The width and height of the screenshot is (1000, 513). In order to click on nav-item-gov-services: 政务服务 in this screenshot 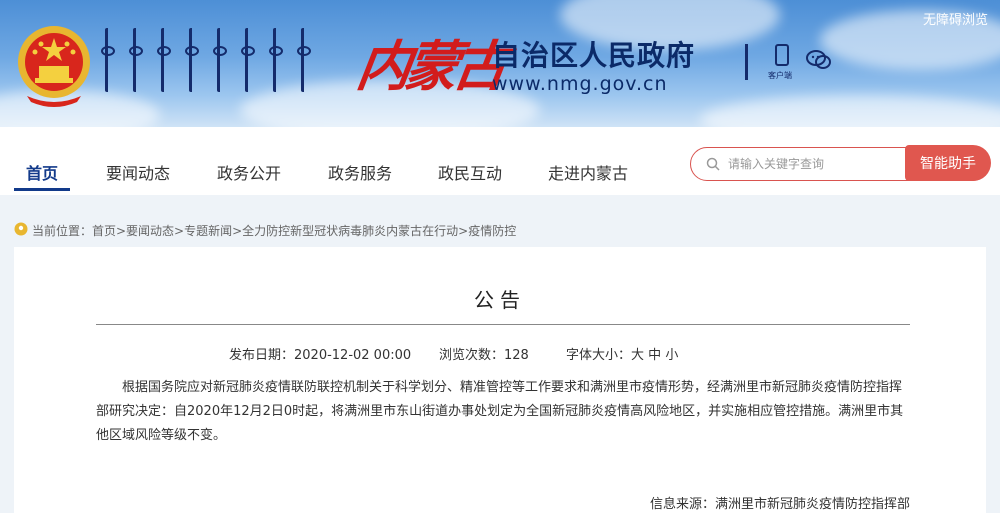, I will do `click(360, 172)`.